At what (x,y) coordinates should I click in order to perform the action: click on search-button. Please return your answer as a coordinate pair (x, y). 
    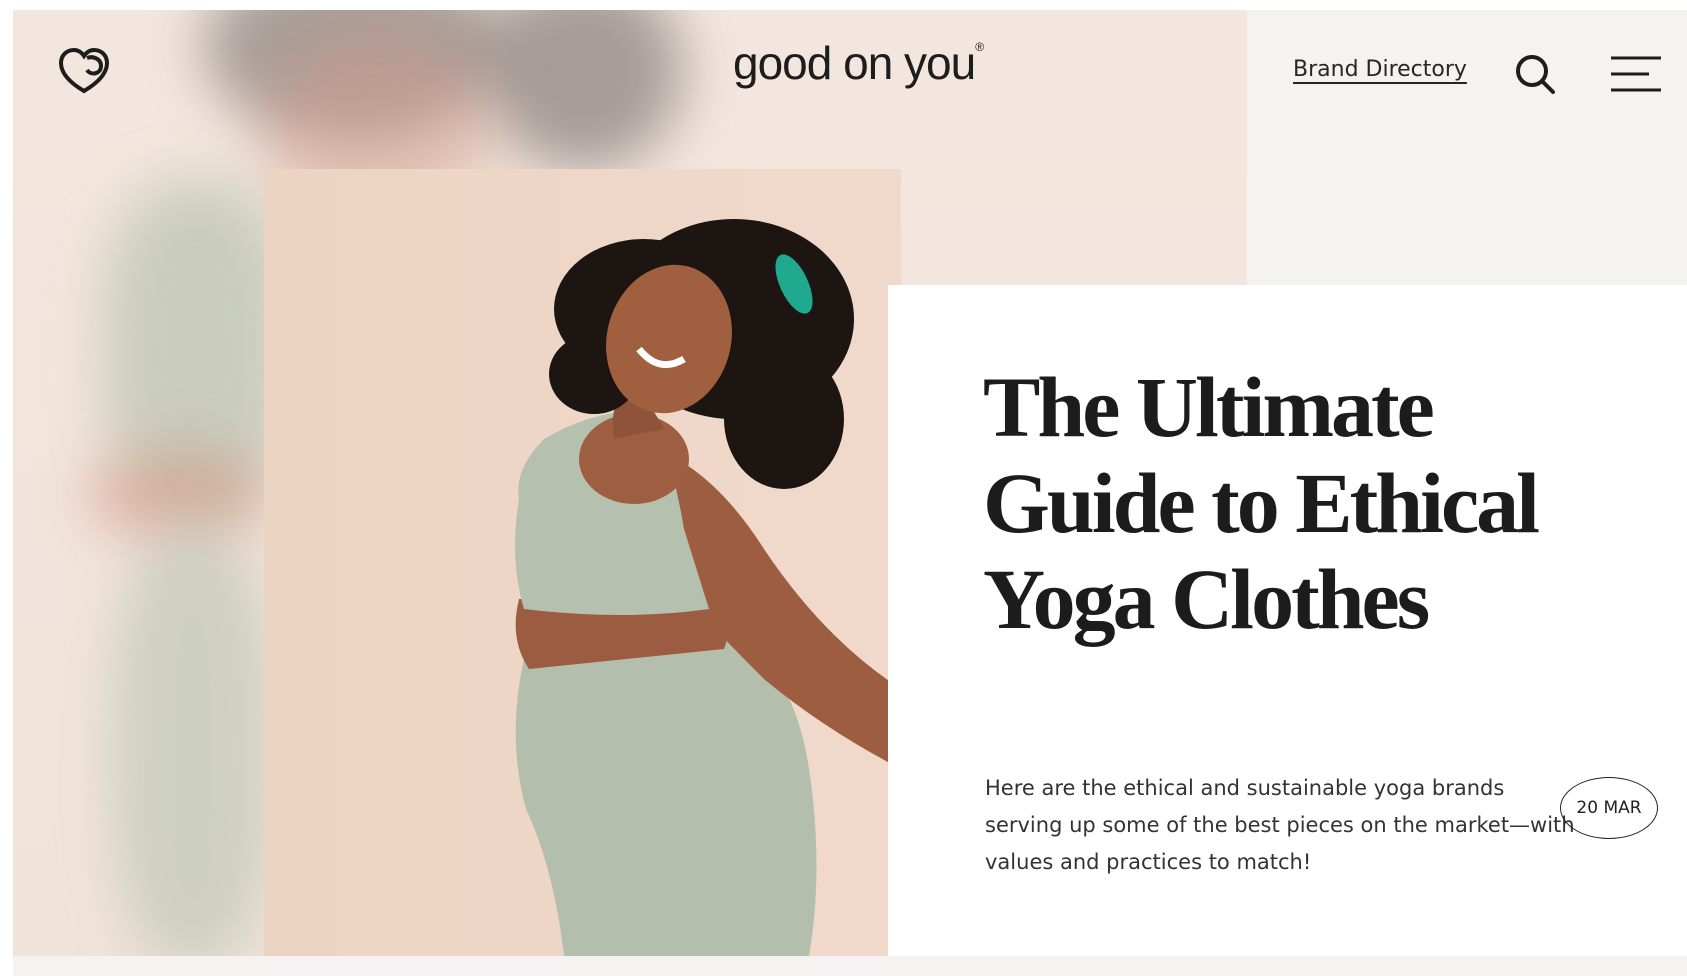
    Looking at the image, I should click on (1536, 75).